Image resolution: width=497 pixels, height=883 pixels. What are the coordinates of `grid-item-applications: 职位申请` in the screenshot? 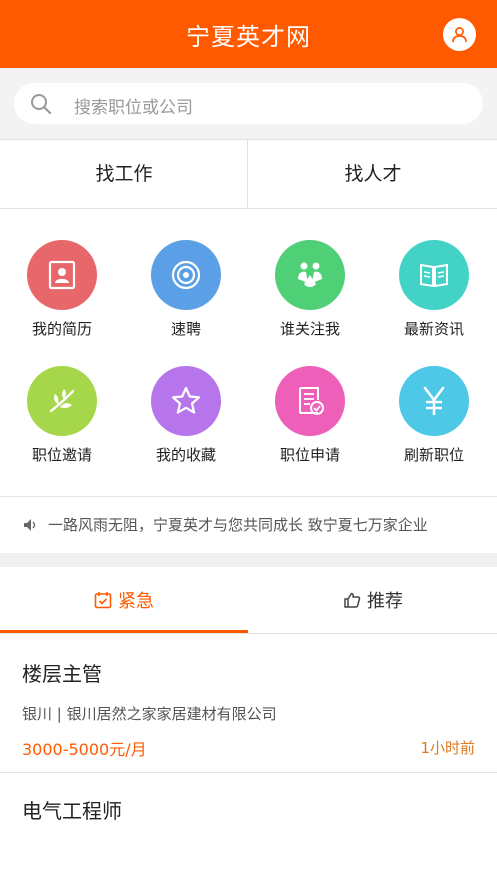 It's located at (310, 426).